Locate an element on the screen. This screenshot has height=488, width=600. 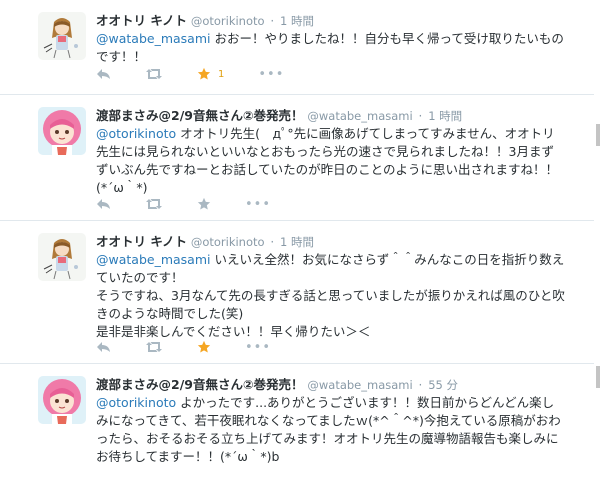
tweet-header: 渡部まさみ@2/9音無さん②巻発売！ @watabe_masami · 55 分 is located at coordinates (277, 384).